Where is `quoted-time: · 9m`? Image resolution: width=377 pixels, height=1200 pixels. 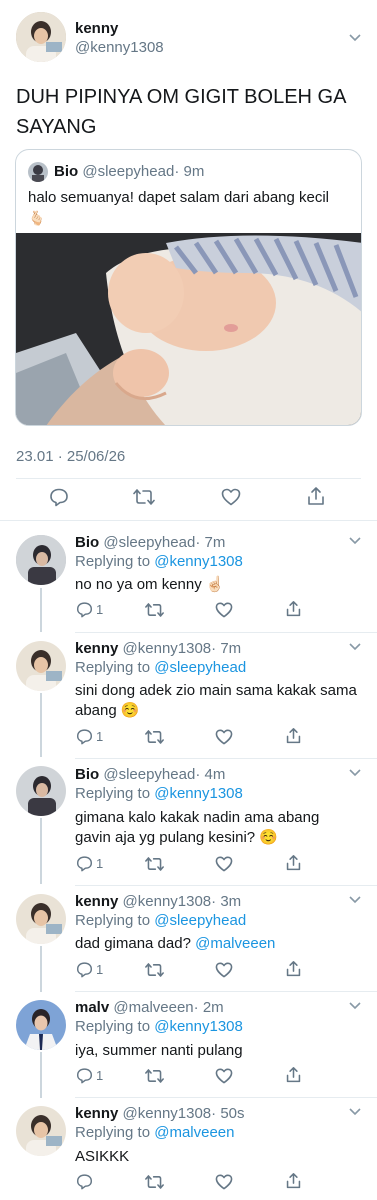
quoted-time: · 9m is located at coordinates (189, 171).